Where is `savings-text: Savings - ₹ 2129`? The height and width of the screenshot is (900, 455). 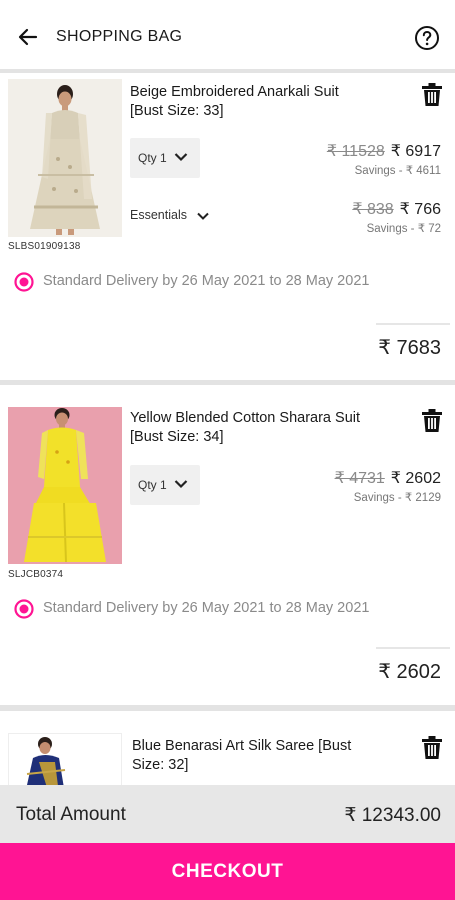
savings-text: Savings - ₹ 2129 is located at coordinates (397, 498).